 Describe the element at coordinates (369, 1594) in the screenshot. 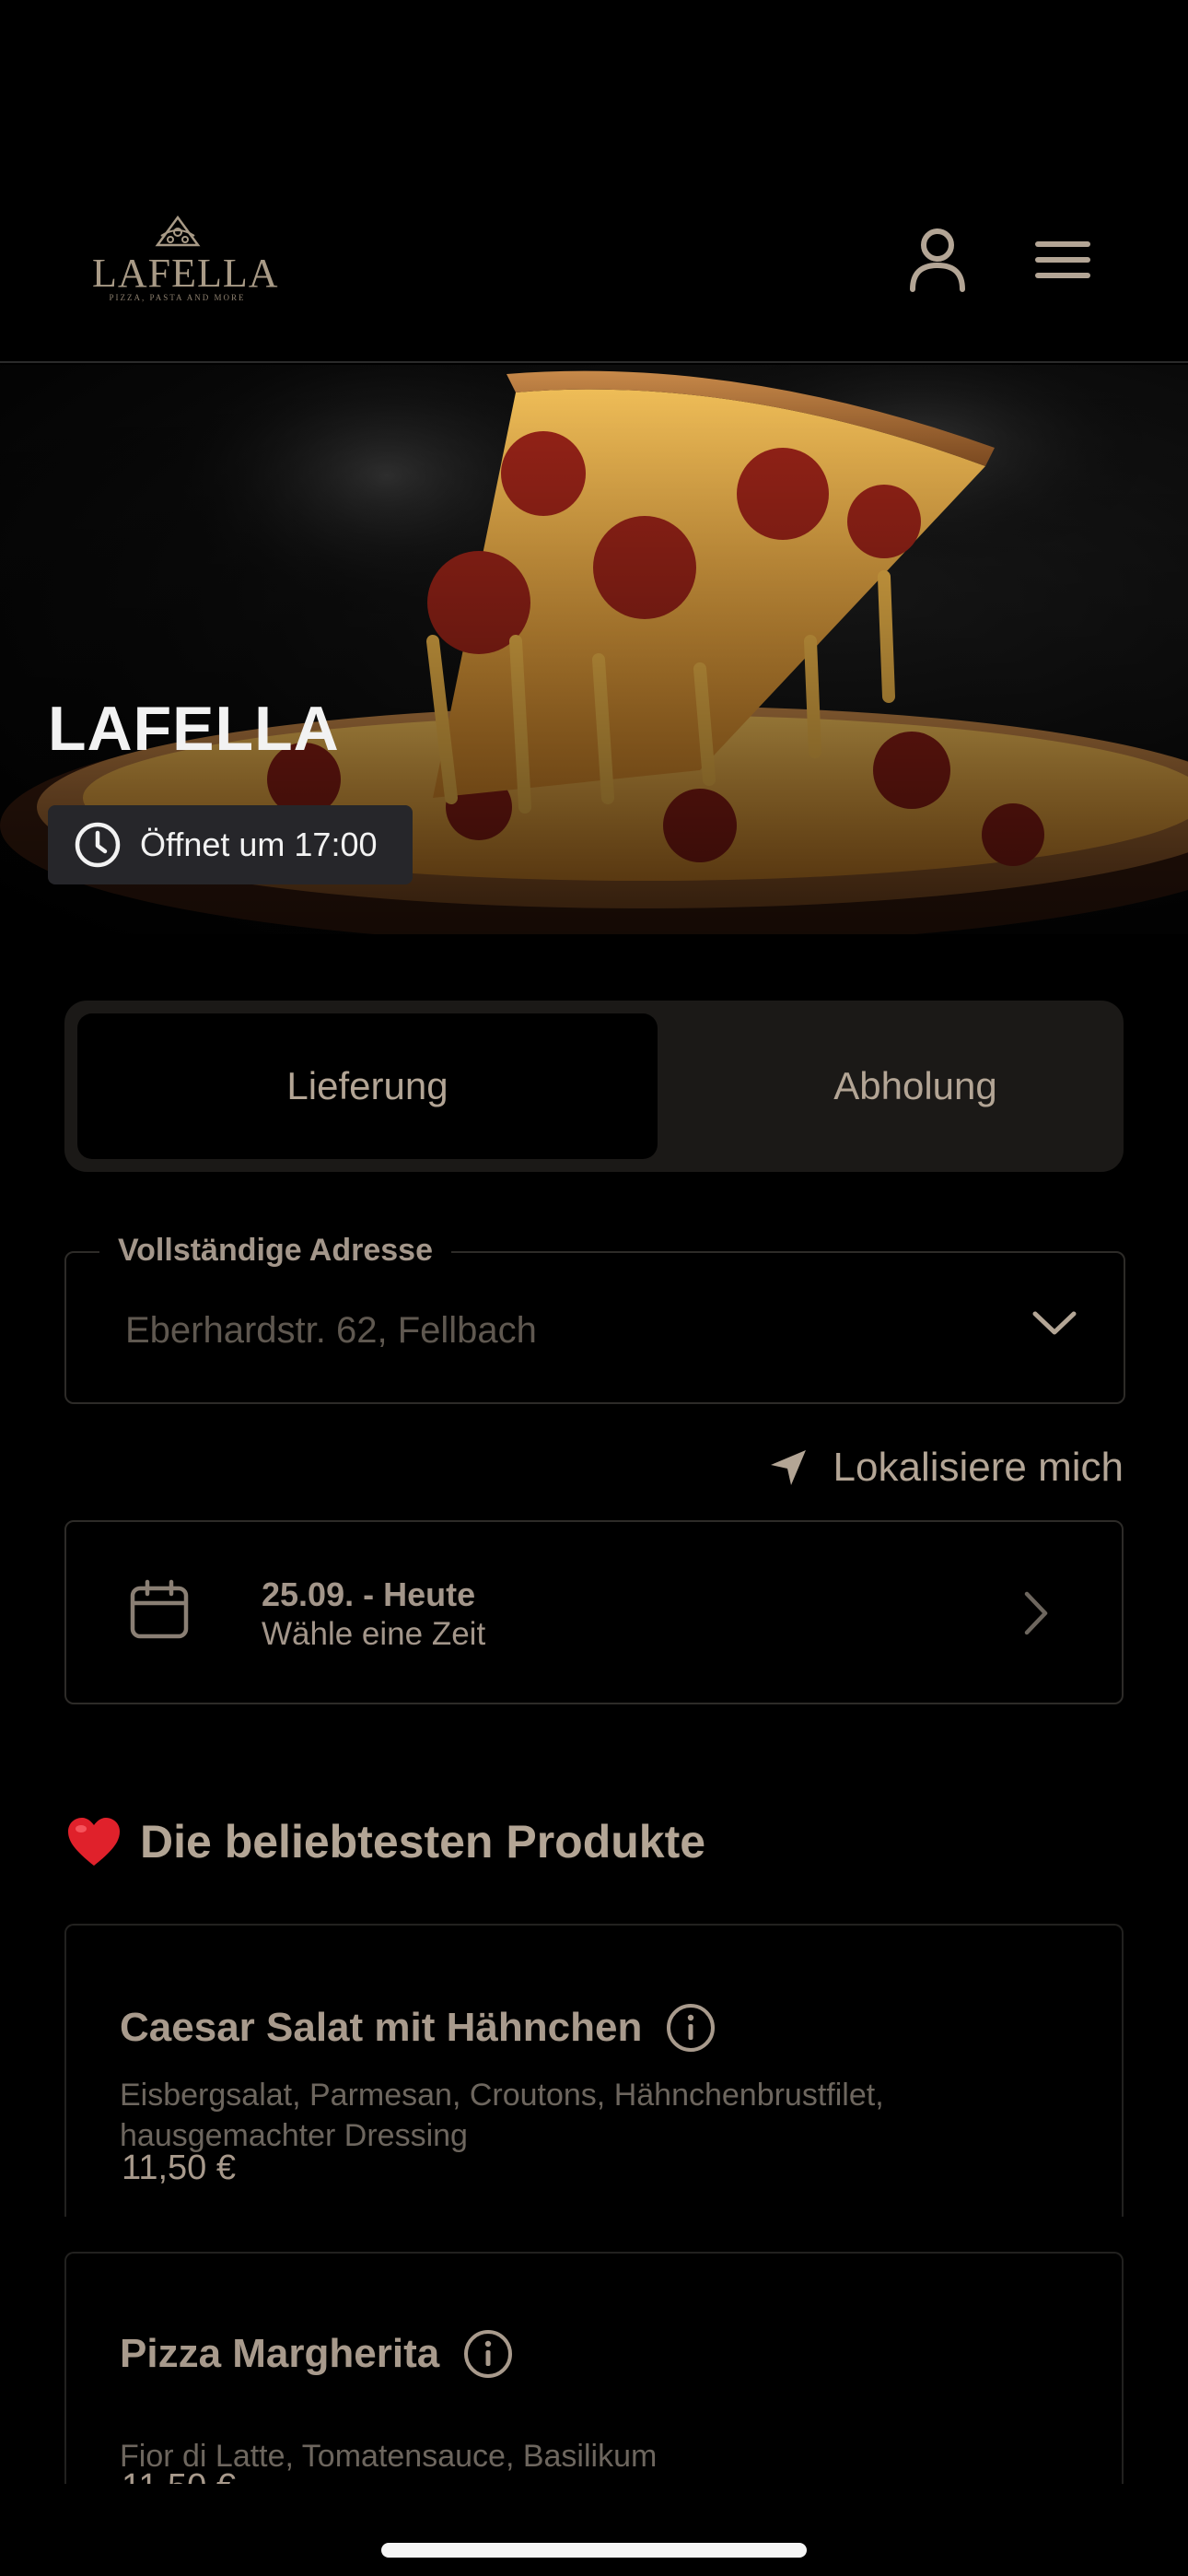

I see `delivery-date: 25.09. - Heute` at that location.